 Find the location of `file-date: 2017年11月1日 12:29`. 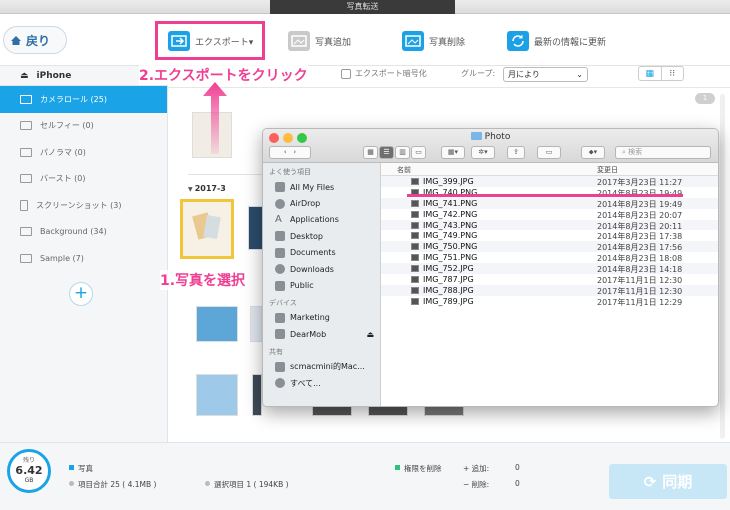

file-date: 2017年11月1日 12:29 is located at coordinates (640, 302).